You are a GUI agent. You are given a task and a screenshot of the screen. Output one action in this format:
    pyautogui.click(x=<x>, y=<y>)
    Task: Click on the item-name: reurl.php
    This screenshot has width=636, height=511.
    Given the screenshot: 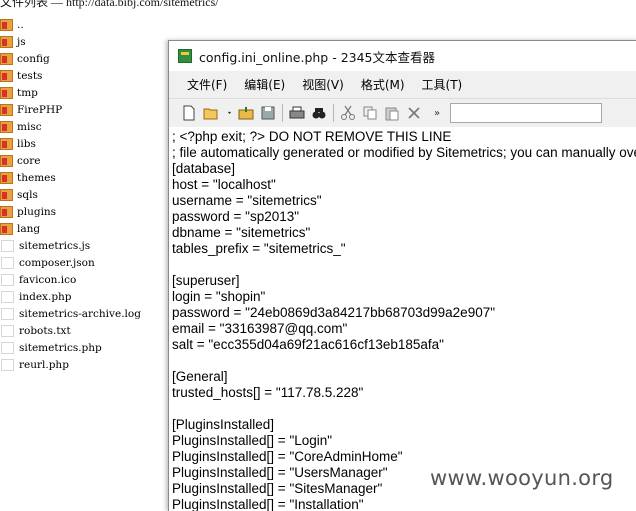 What is the action you would take?
    pyautogui.click(x=44, y=365)
    